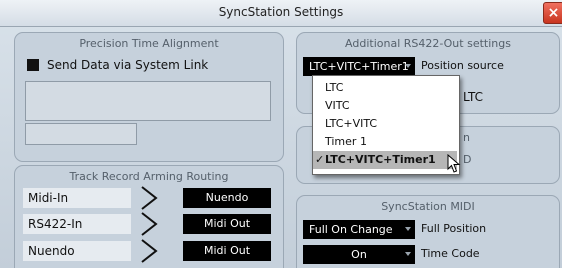 The width and height of the screenshot is (562, 268). What do you see at coordinates (320, 159) in the screenshot?
I see `checkmark-icon: ✓` at bounding box center [320, 159].